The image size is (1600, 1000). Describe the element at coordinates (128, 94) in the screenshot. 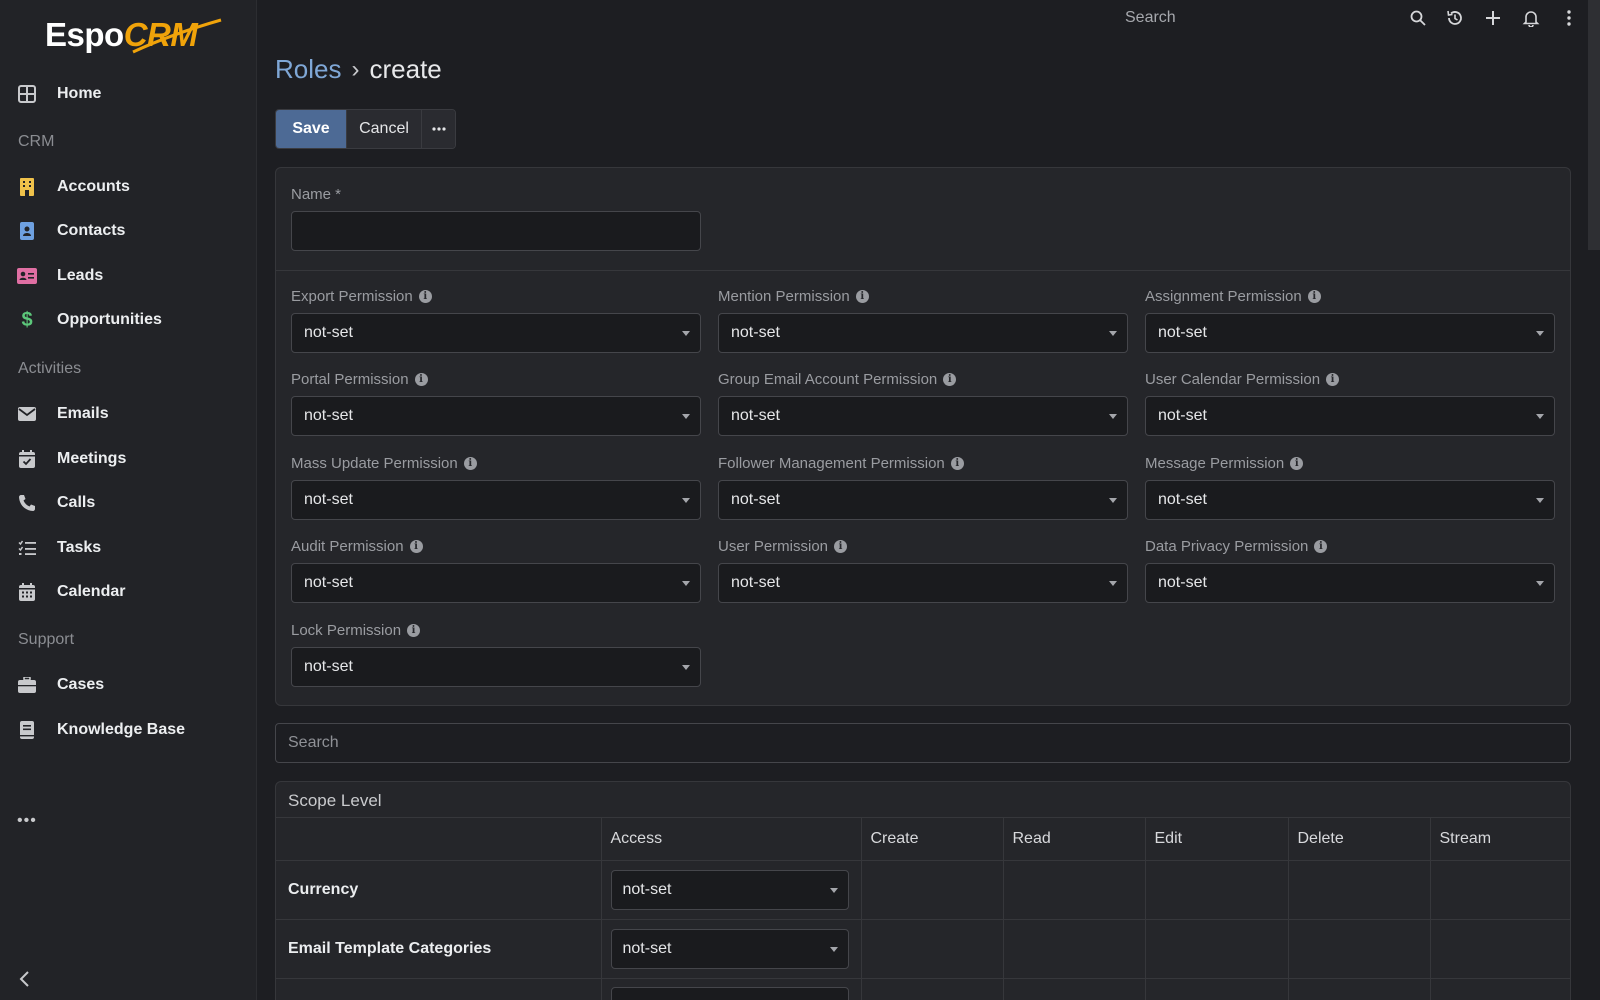

I see `sidebar-item-home: Home` at that location.